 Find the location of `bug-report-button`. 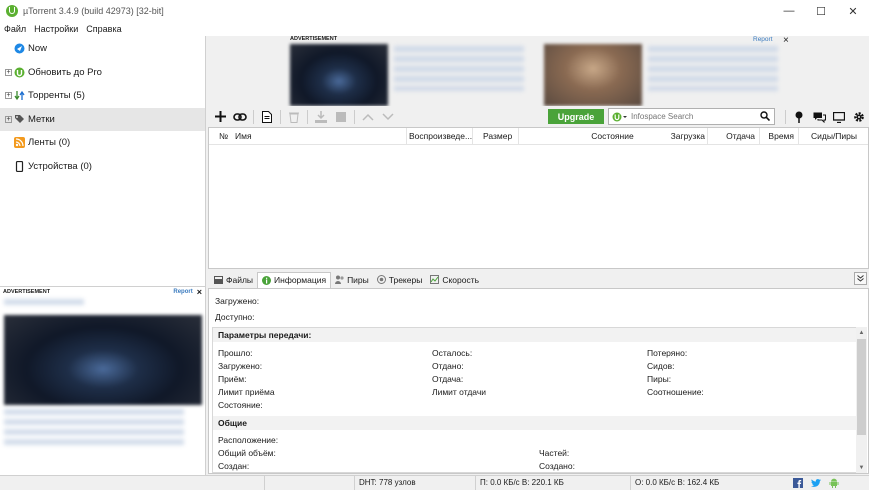

bug-report-button is located at coordinates (799, 117).